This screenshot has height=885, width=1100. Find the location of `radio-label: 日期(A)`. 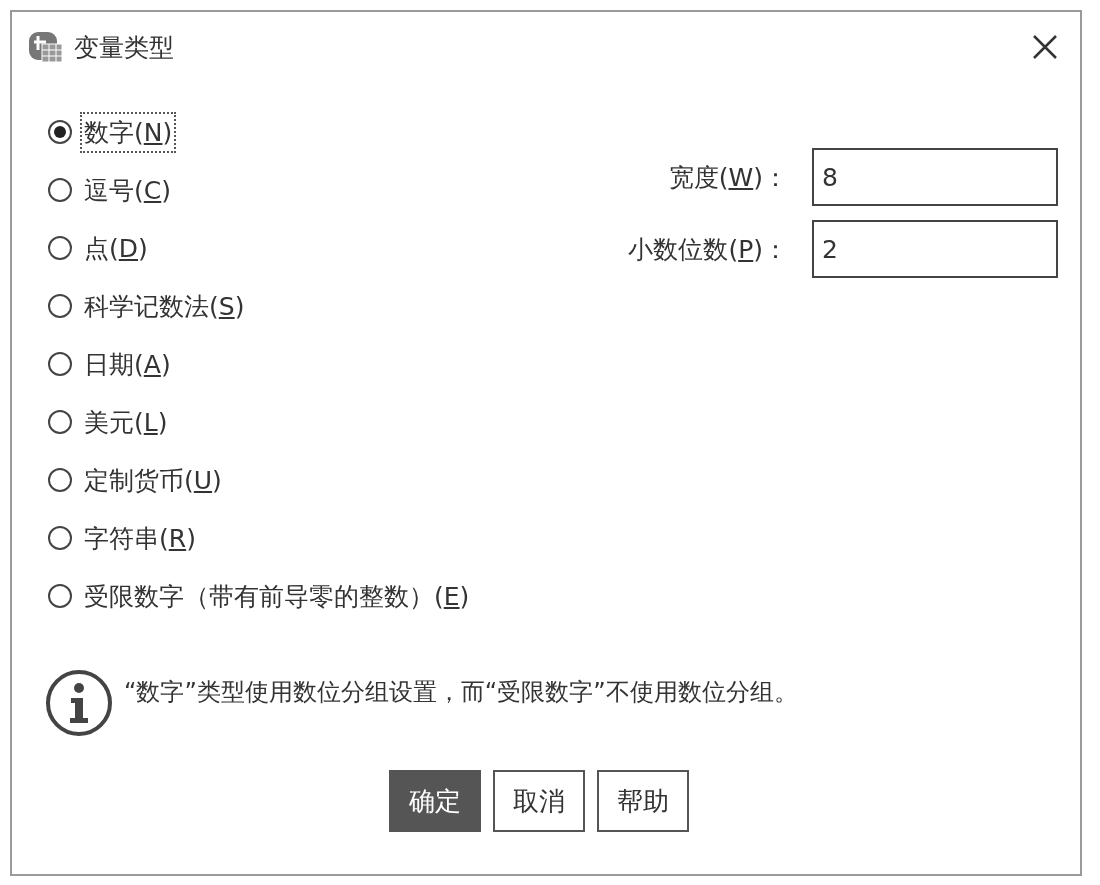

radio-label: 日期(A) is located at coordinates (127, 364).